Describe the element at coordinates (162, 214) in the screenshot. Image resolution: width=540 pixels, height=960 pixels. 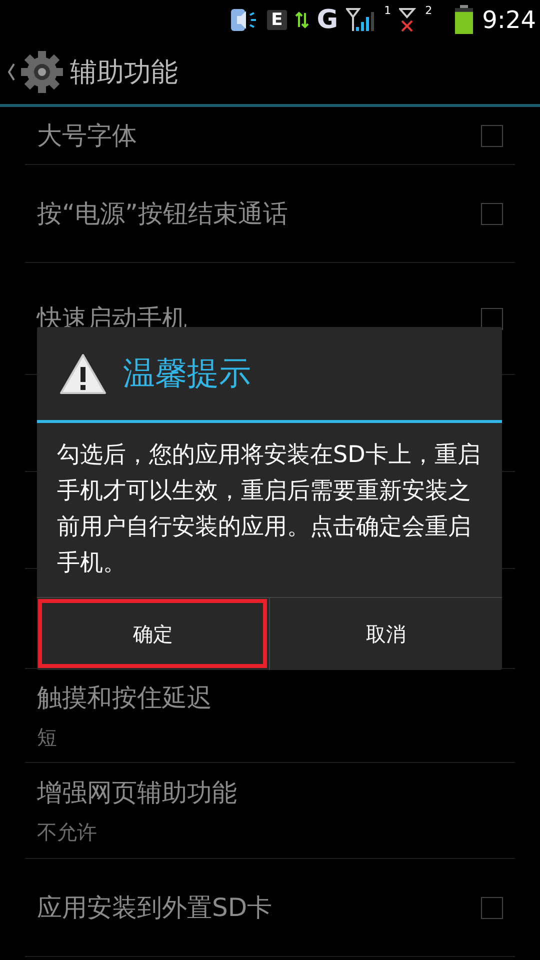
I see `setting-title: 按“电源”按钮结束通话` at that location.